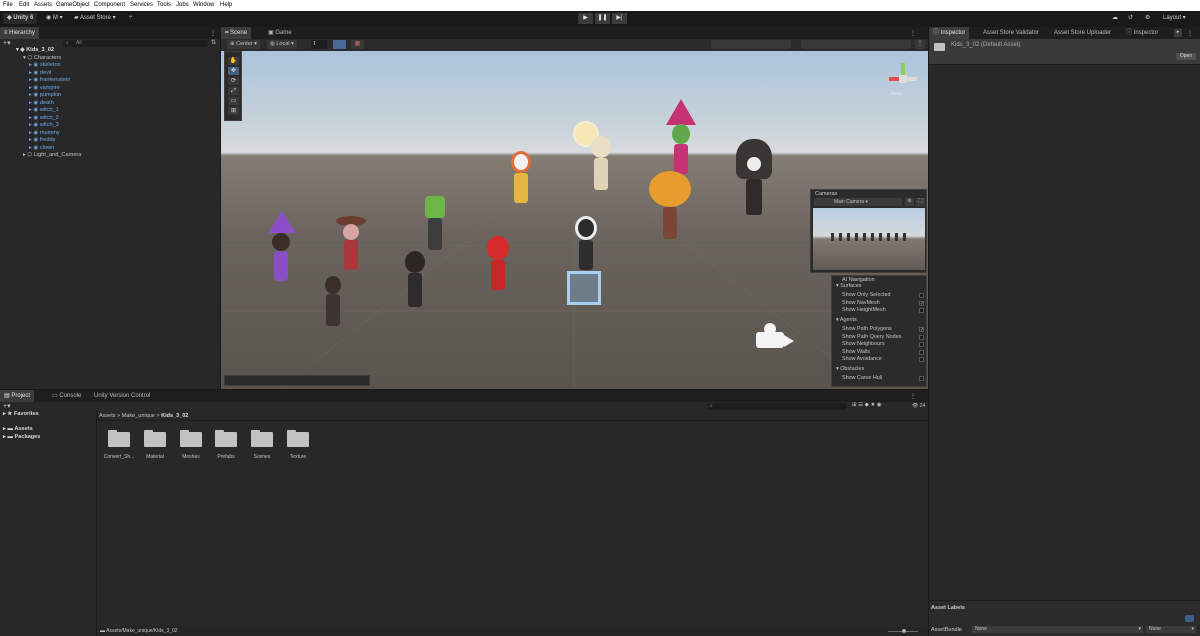 The image size is (1200, 636). I want to click on tab-overflow-icon: ▸, so click(1178, 33).